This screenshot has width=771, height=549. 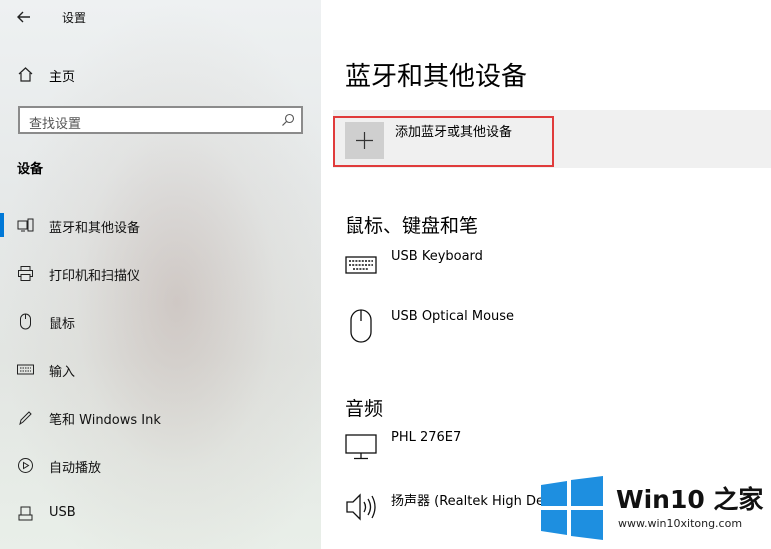 I want to click on watermark: Win10 之家 www.win10xitong.com, so click(x=654, y=511).